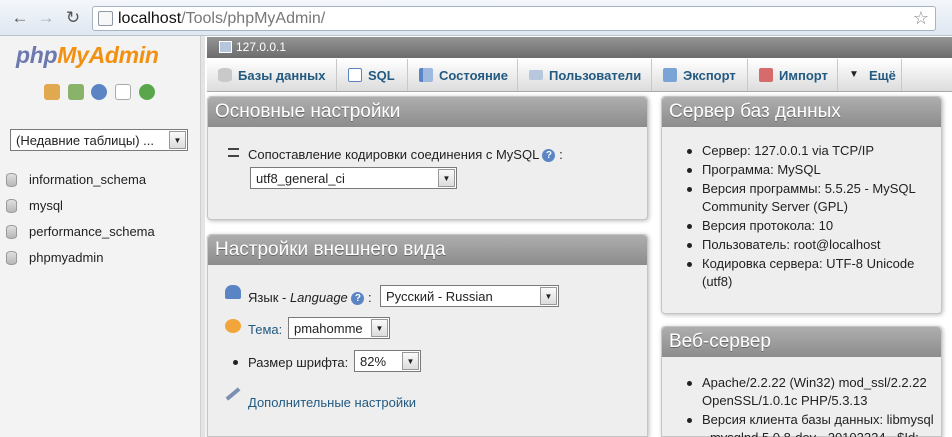 The width and height of the screenshot is (952, 437). Describe the element at coordinates (202, 236) in the screenshot. I see `pane-splitter` at that location.